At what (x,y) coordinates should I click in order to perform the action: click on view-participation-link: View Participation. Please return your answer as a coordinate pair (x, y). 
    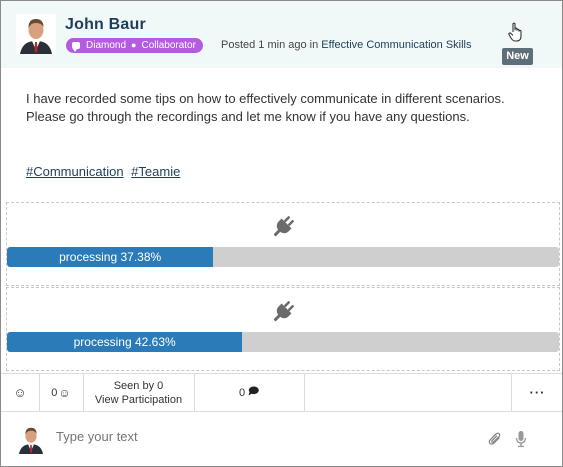
    Looking at the image, I should click on (138, 400).